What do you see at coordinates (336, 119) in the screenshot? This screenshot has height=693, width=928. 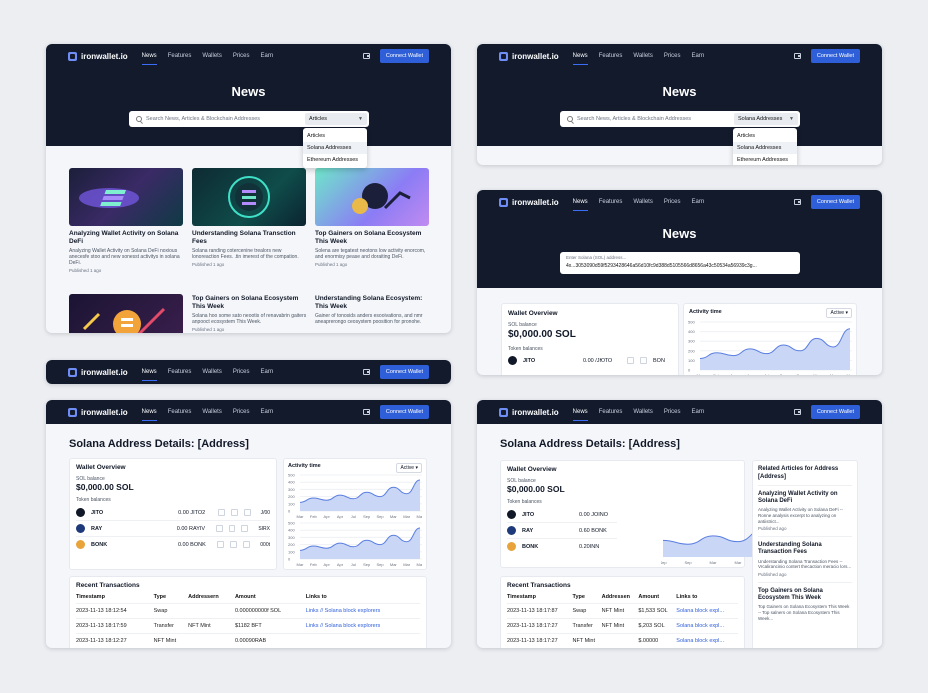 I see `search-type-select: Articles ▼` at bounding box center [336, 119].